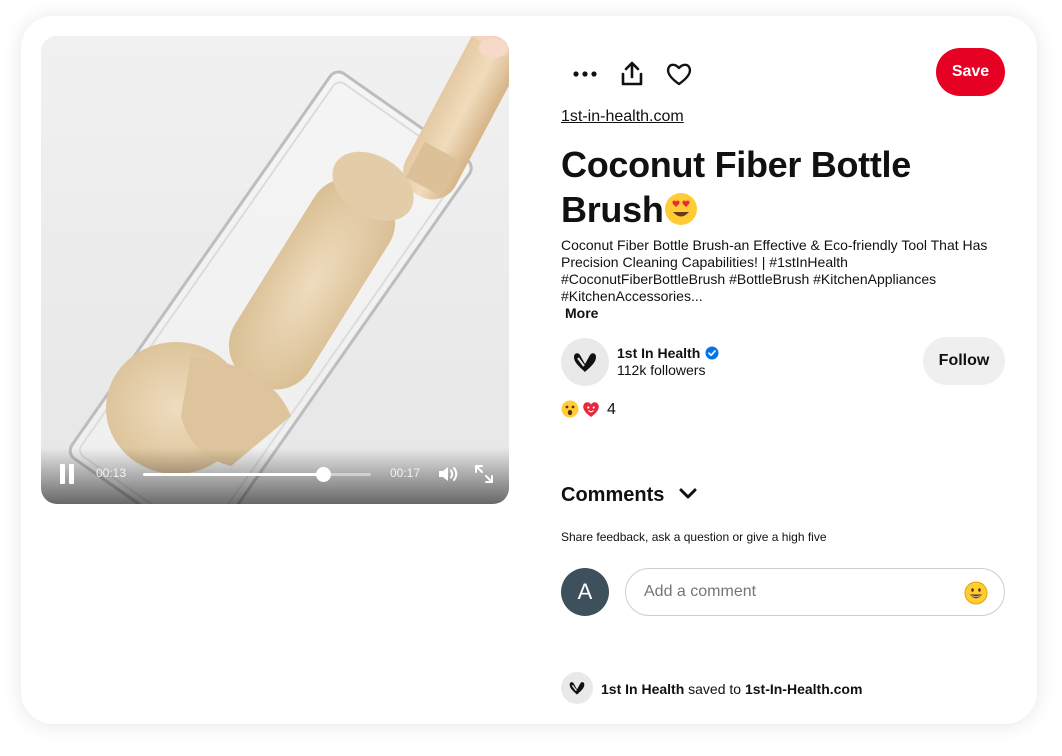 This screenshot has width=1062, height=756. I want to click on author-avatar, so click(585, 362).